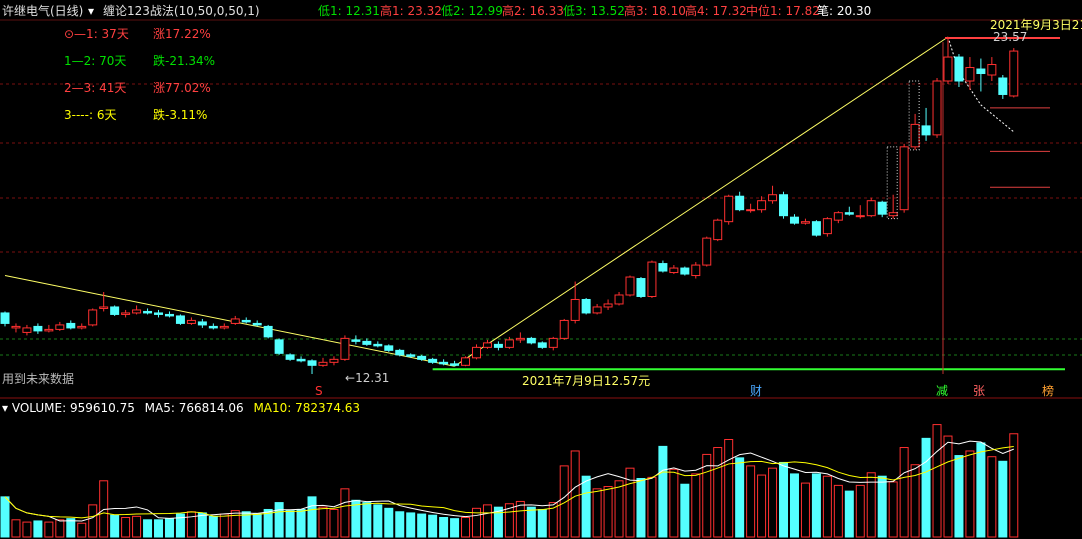  I want to click on indicator-name: 缠论123战法(10,50,0,50,1), so click(181, 11).